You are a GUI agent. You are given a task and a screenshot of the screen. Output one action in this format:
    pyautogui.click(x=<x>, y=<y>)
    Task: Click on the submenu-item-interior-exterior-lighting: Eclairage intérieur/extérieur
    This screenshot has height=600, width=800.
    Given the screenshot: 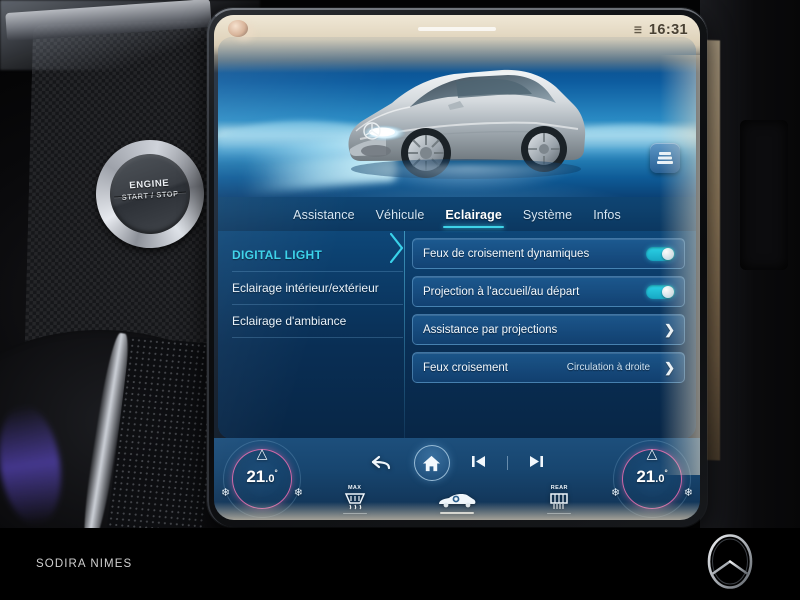 What is the action you would take?
    pyautogui.click(x=317, y=288)
    